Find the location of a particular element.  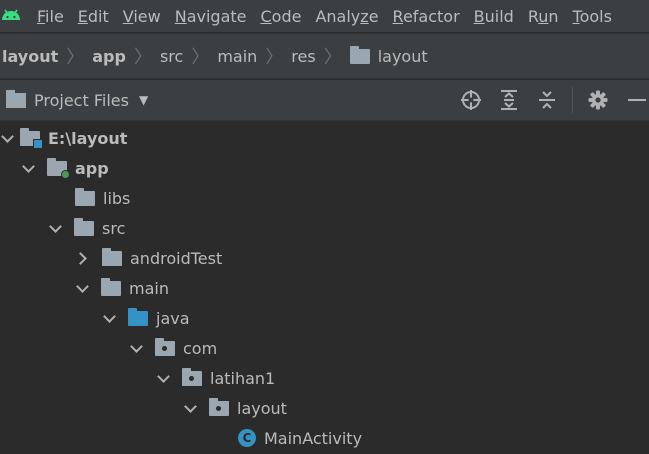

breadcrumb-item-src: src is located at coordinates (171, 56).